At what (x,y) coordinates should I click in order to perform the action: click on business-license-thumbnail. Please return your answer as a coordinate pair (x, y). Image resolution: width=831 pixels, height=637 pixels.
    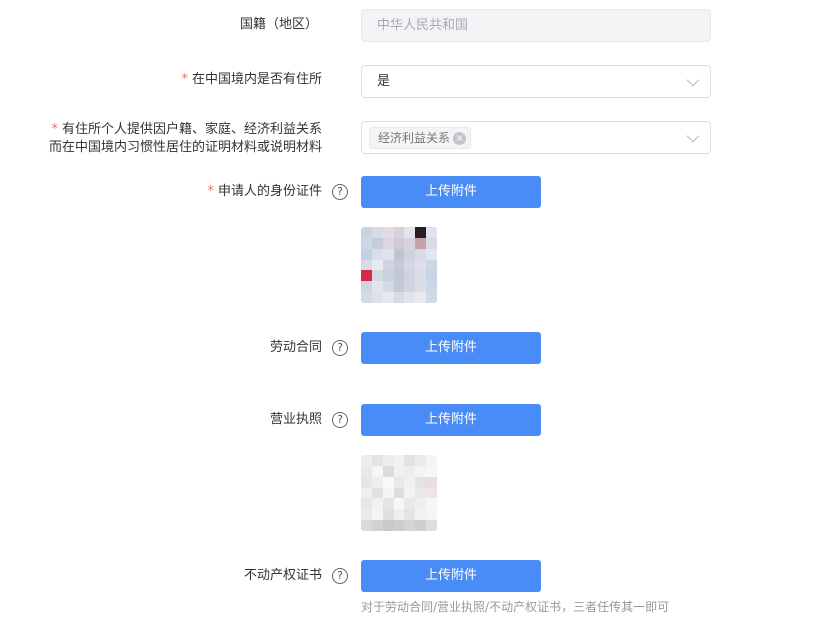
    Looking at the image, I should click on (399, 493).